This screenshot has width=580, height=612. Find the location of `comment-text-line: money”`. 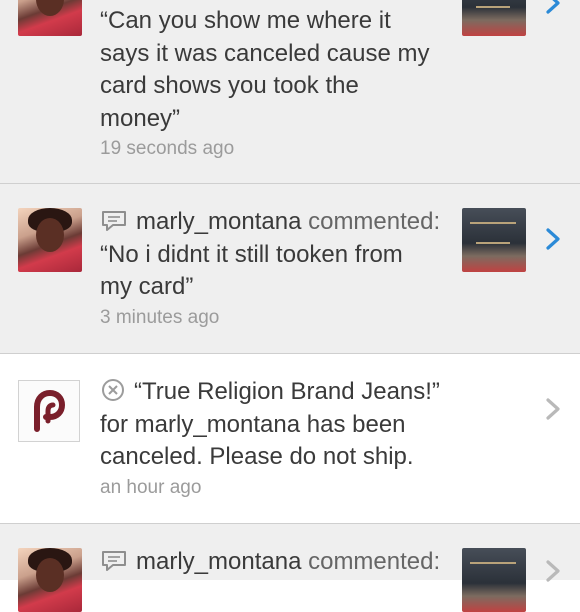

comment-text-line: money” is located at coordinates (140, 118).